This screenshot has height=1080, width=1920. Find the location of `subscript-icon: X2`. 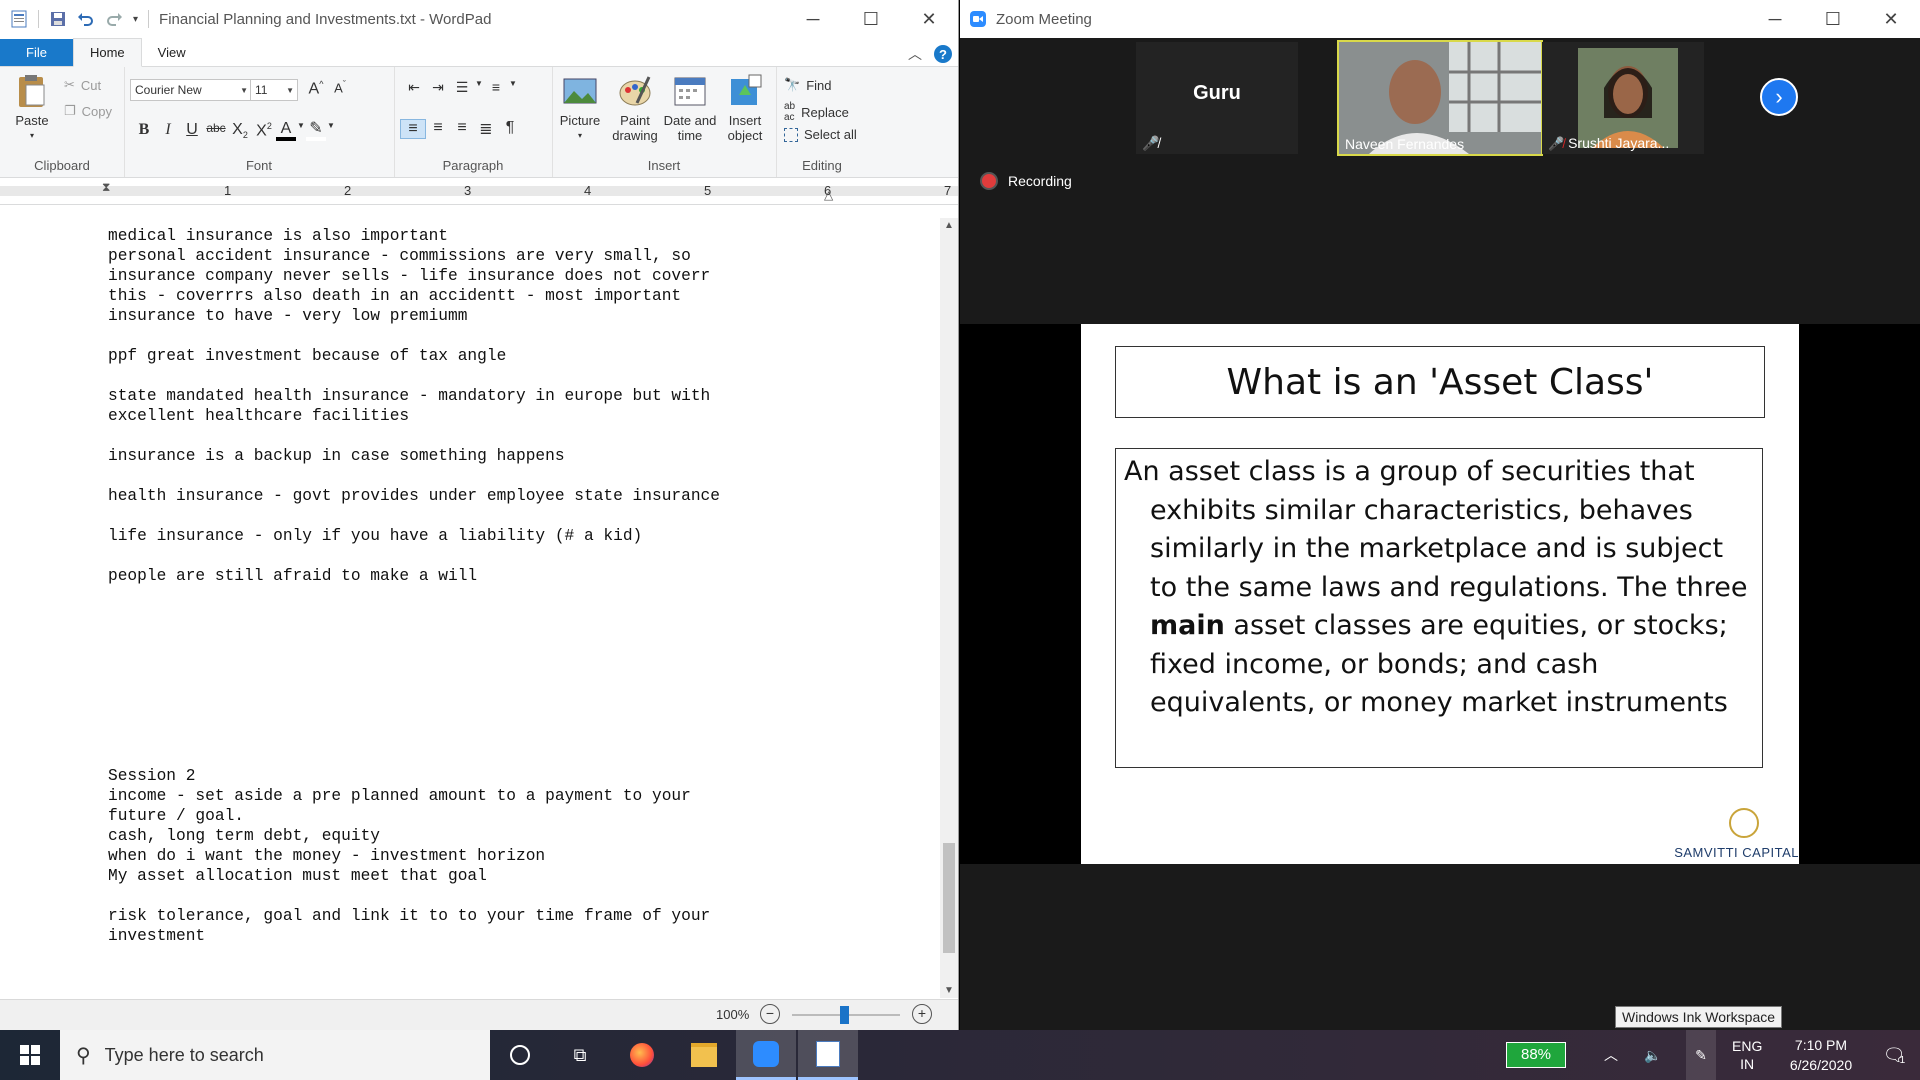

subscript-icon: X2 is located at coordinates (240, 131).